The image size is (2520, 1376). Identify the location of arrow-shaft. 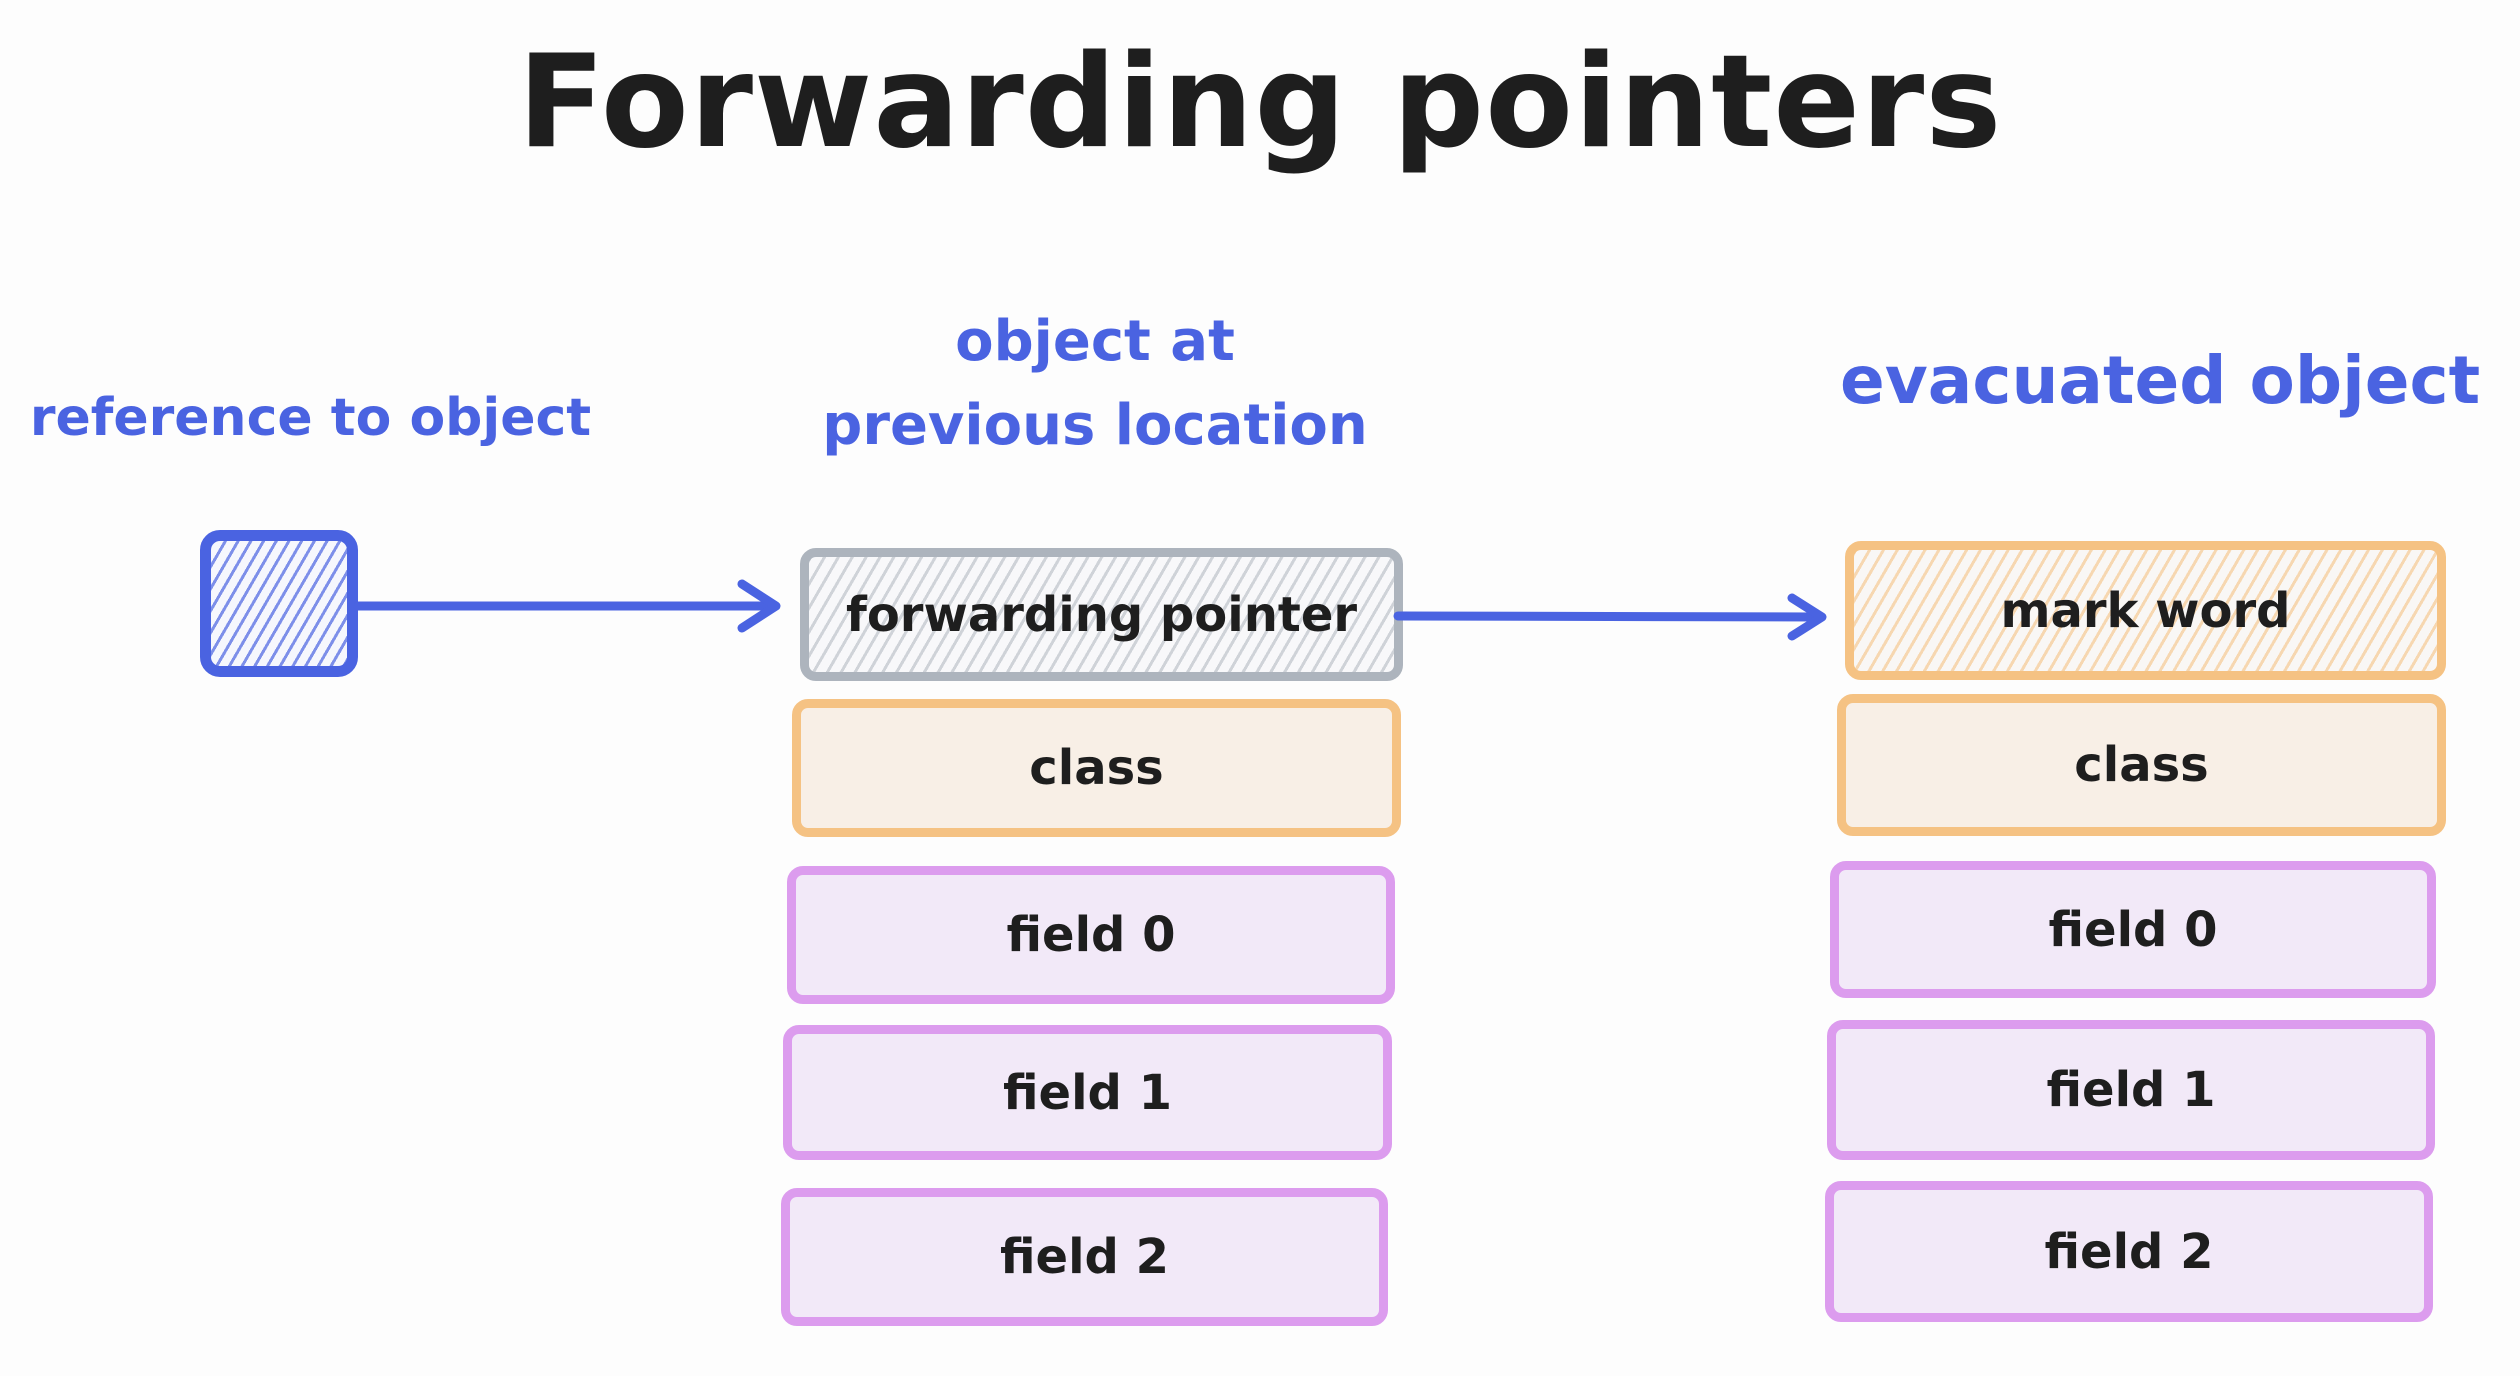
(1609, 616).